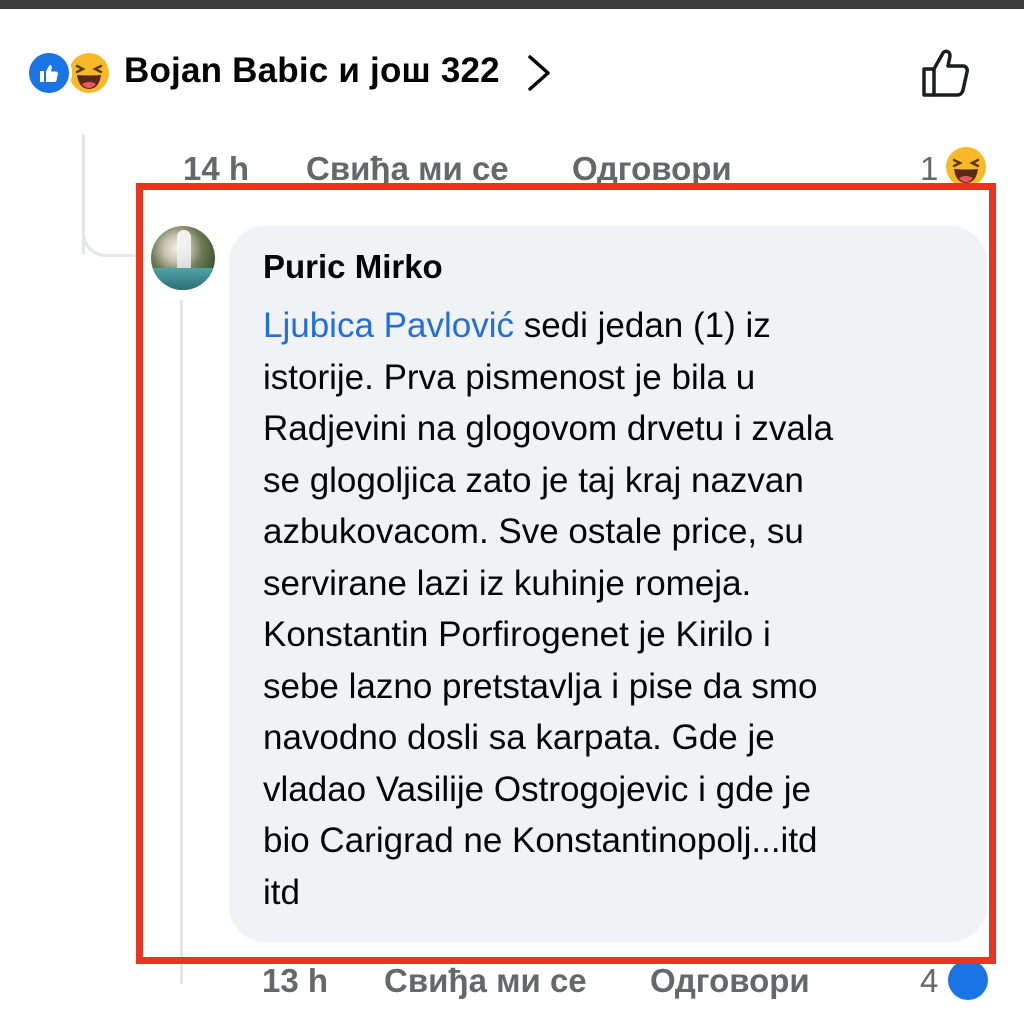 This screenshot has height=1012, width=1024. Describe the element at coordinates (89, 73) in the screenshot. I see `haha-icon` at that location.